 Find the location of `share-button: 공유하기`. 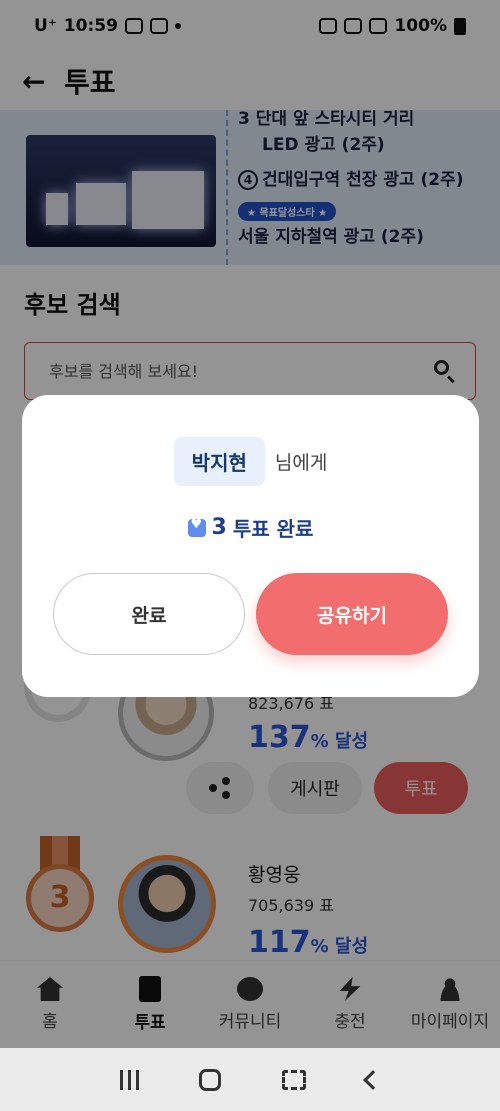

share-button: 공유하기 is located at coordinates (352, 614).